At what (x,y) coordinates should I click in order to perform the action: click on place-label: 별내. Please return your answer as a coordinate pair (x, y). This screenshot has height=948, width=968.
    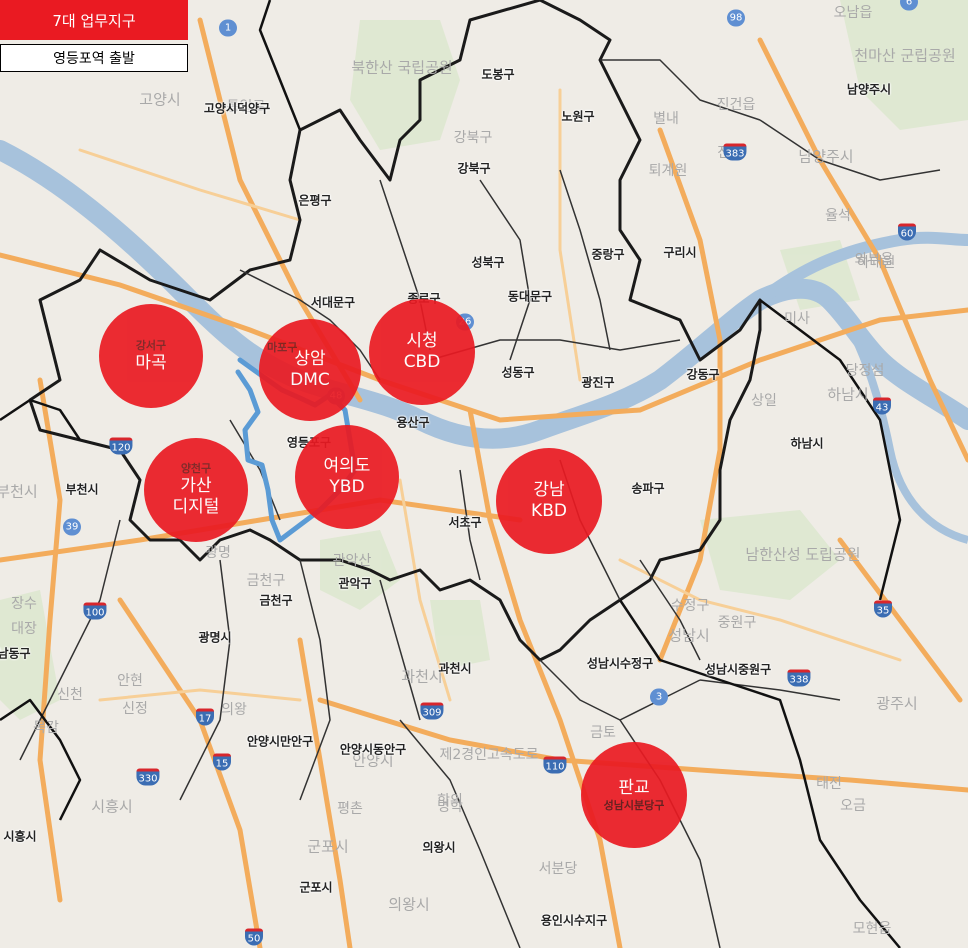
    Looking at the image, I should click on (666, 119).